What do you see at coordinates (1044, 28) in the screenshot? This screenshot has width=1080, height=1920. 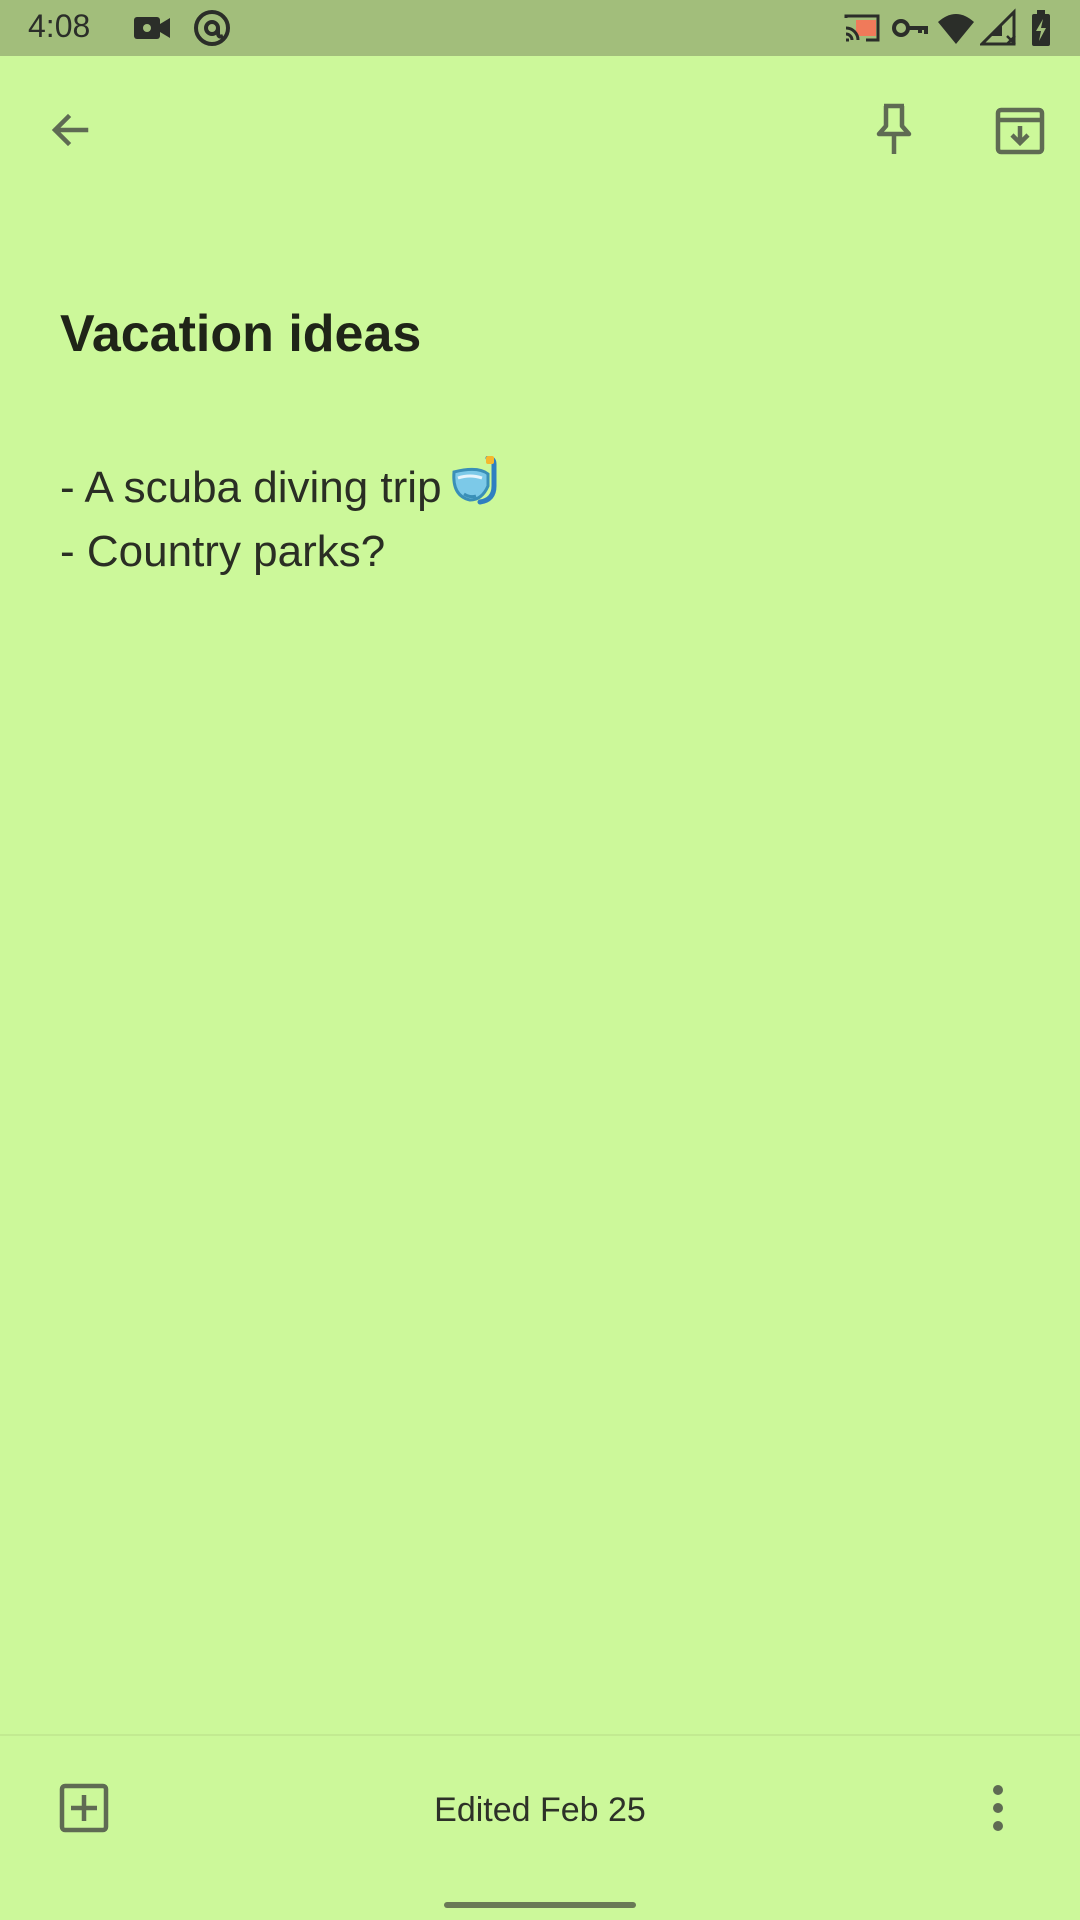 I see `battery-charging-icon` at bounding box center [1044, 28].